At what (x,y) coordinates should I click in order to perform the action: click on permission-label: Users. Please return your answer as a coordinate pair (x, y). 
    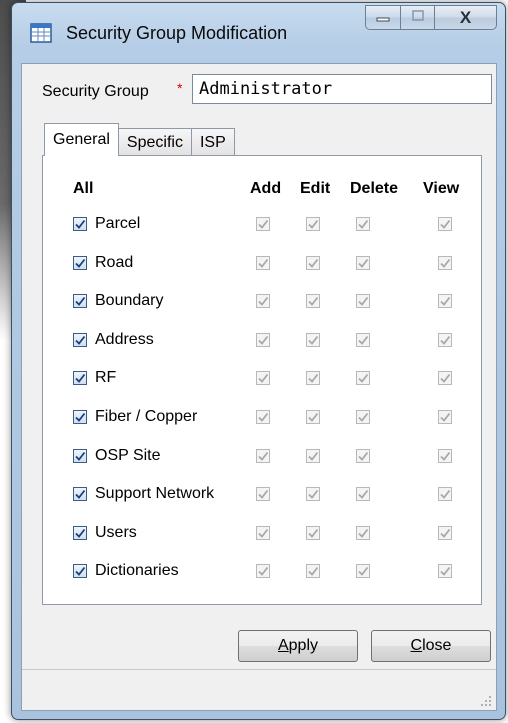
    Looking at the image, I should click on (116, 532).